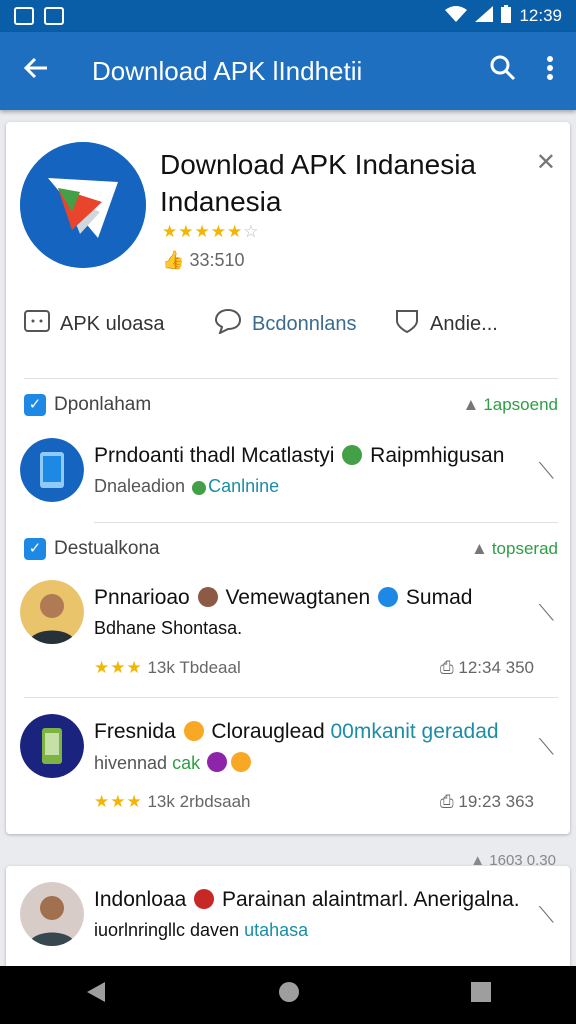 The height and width of the screenshot is (1024, 576). Describe the element at coordinates (510, 404) in the screenshot. I see `section-tag: ▲ 1apsoend` at that location.